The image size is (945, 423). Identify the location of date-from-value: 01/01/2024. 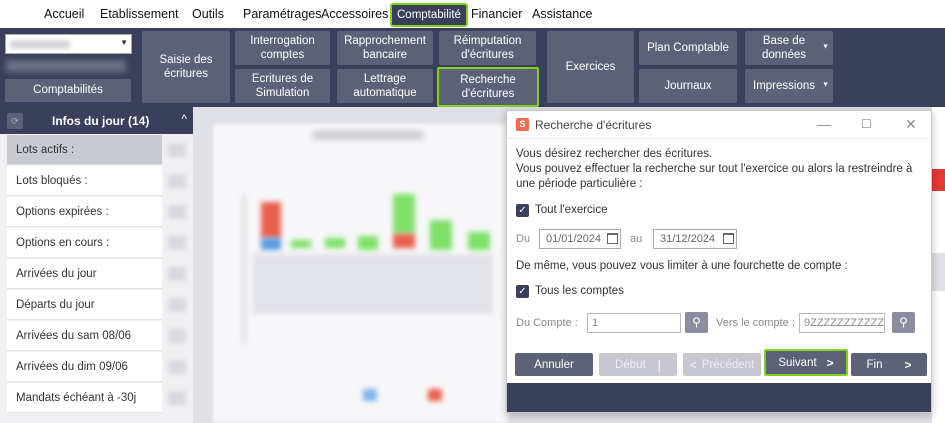
(574, 239).